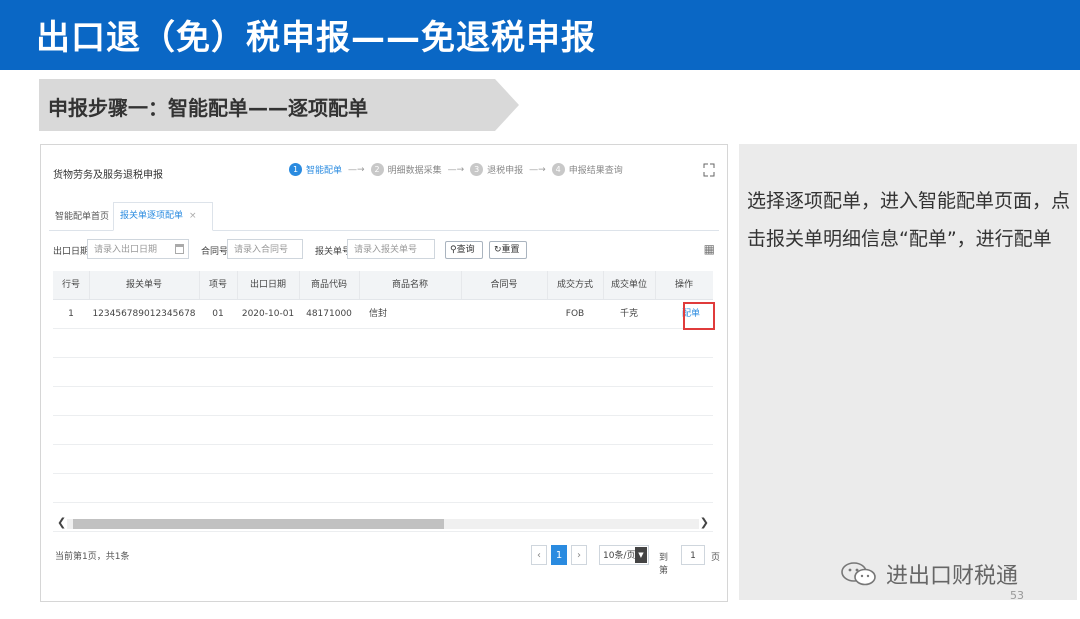 The height and width of the screenshot is (619, 1080). I want to click on customs-label: 报关单号, so click(333, 252).